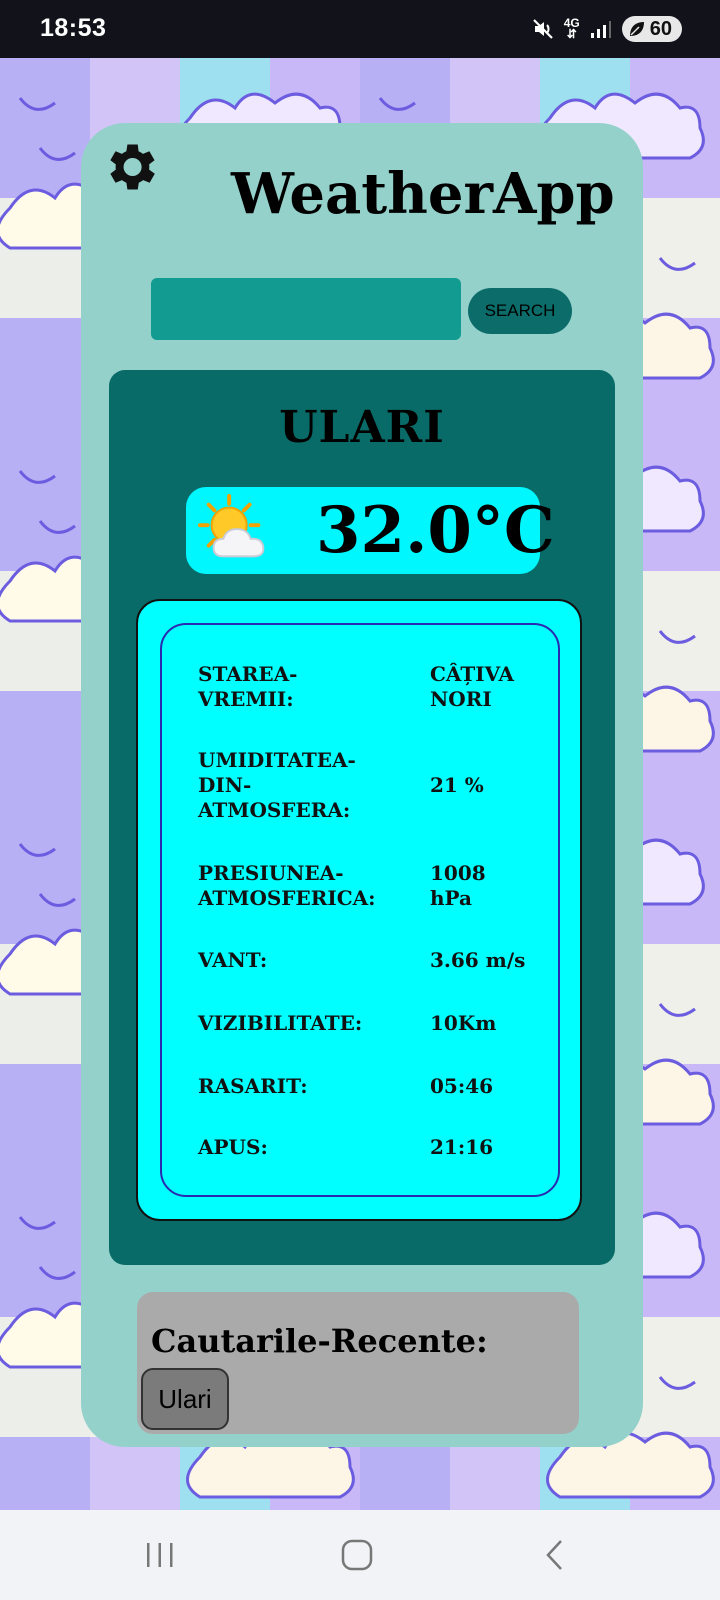  Describe the element at coordinates (636, 29) in the screenshot. I see `leaf-icon` at that location.